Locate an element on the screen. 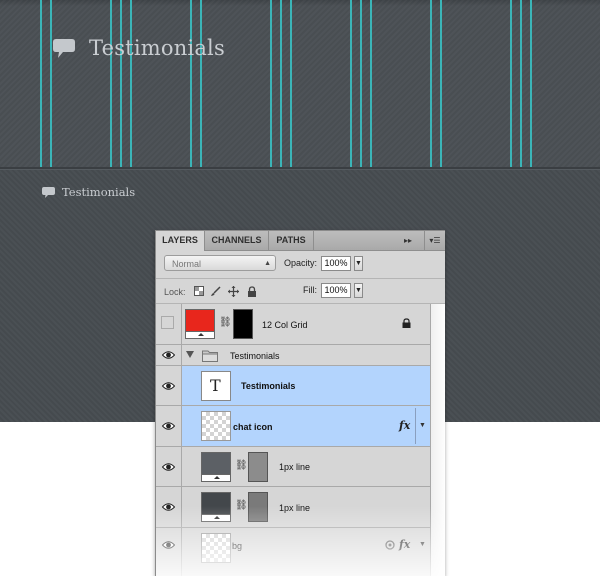 Image resolution: width=600 pixels, height=576 pixels. layer-style-icon is located at coordinates (390, 545).